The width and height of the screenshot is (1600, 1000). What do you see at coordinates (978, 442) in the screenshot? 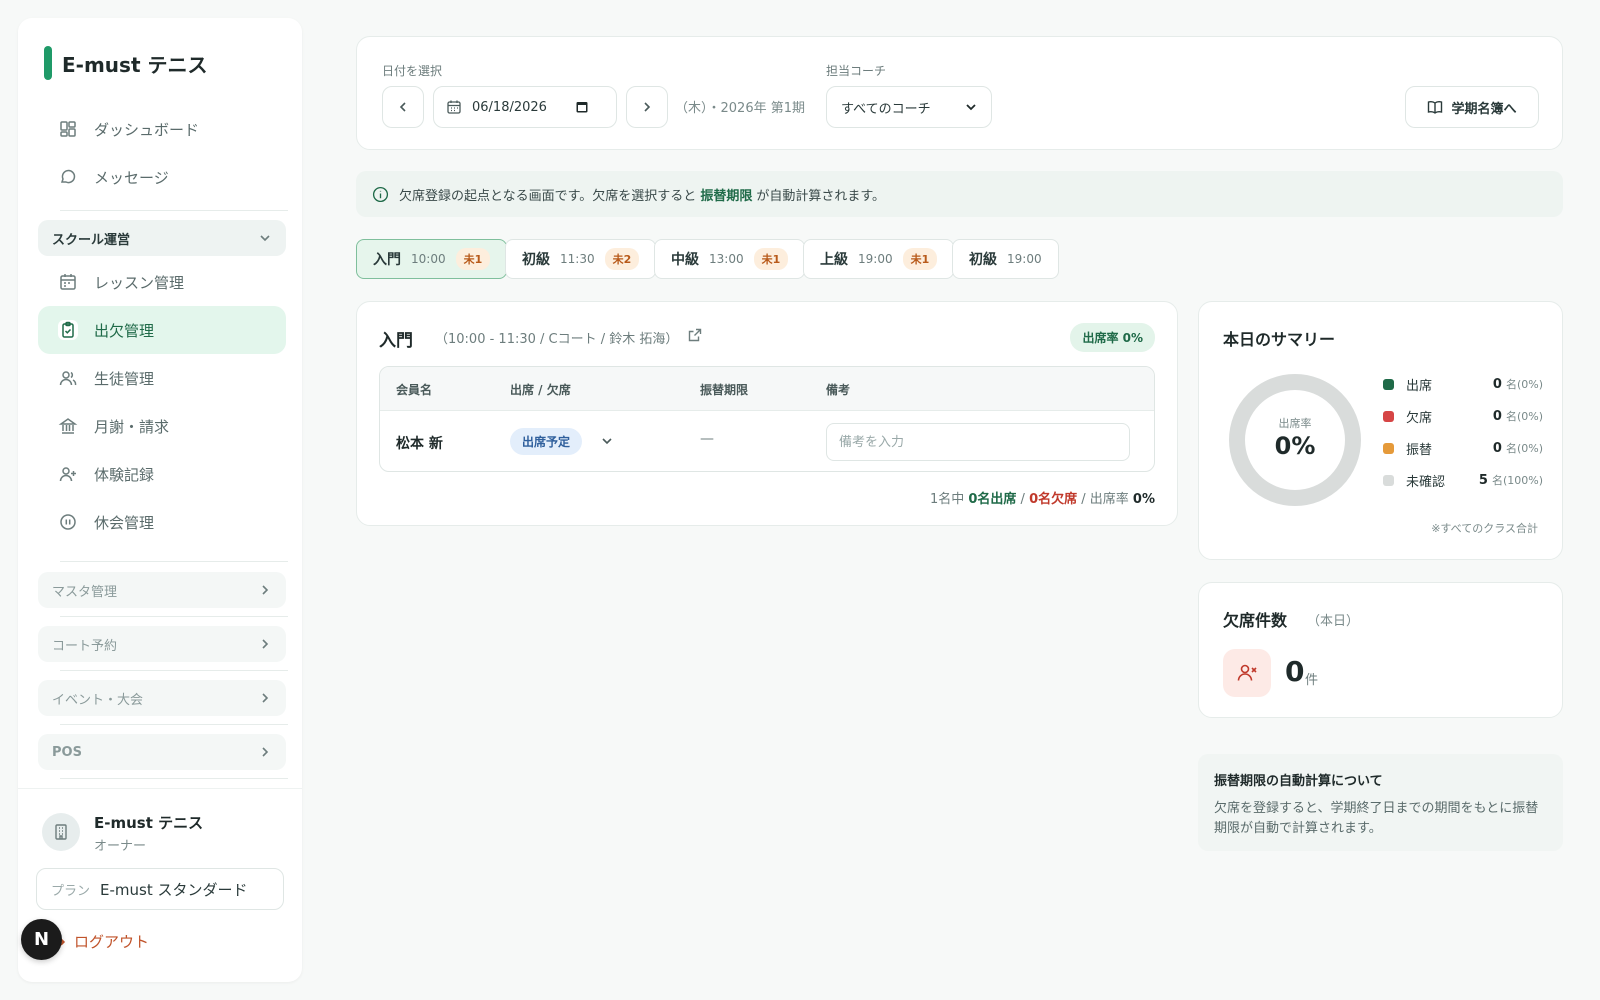
I see `notes-input` at bounding box center [978, 442].